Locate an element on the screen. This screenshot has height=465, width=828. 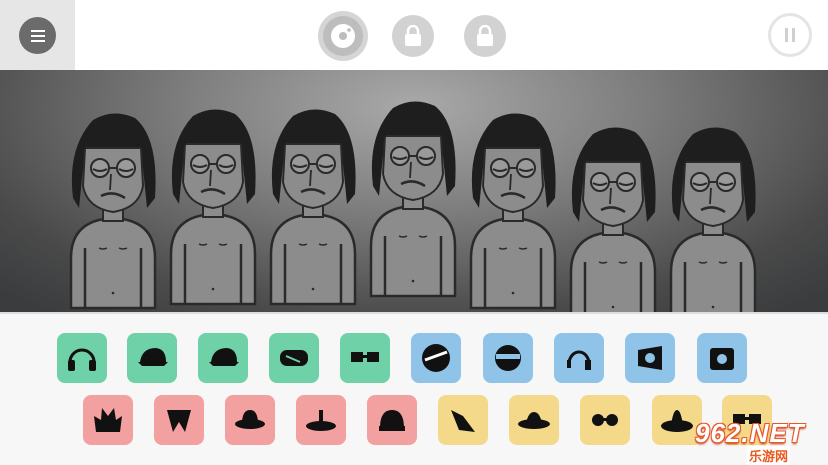
pause-button is located at coordinates (790, 35).